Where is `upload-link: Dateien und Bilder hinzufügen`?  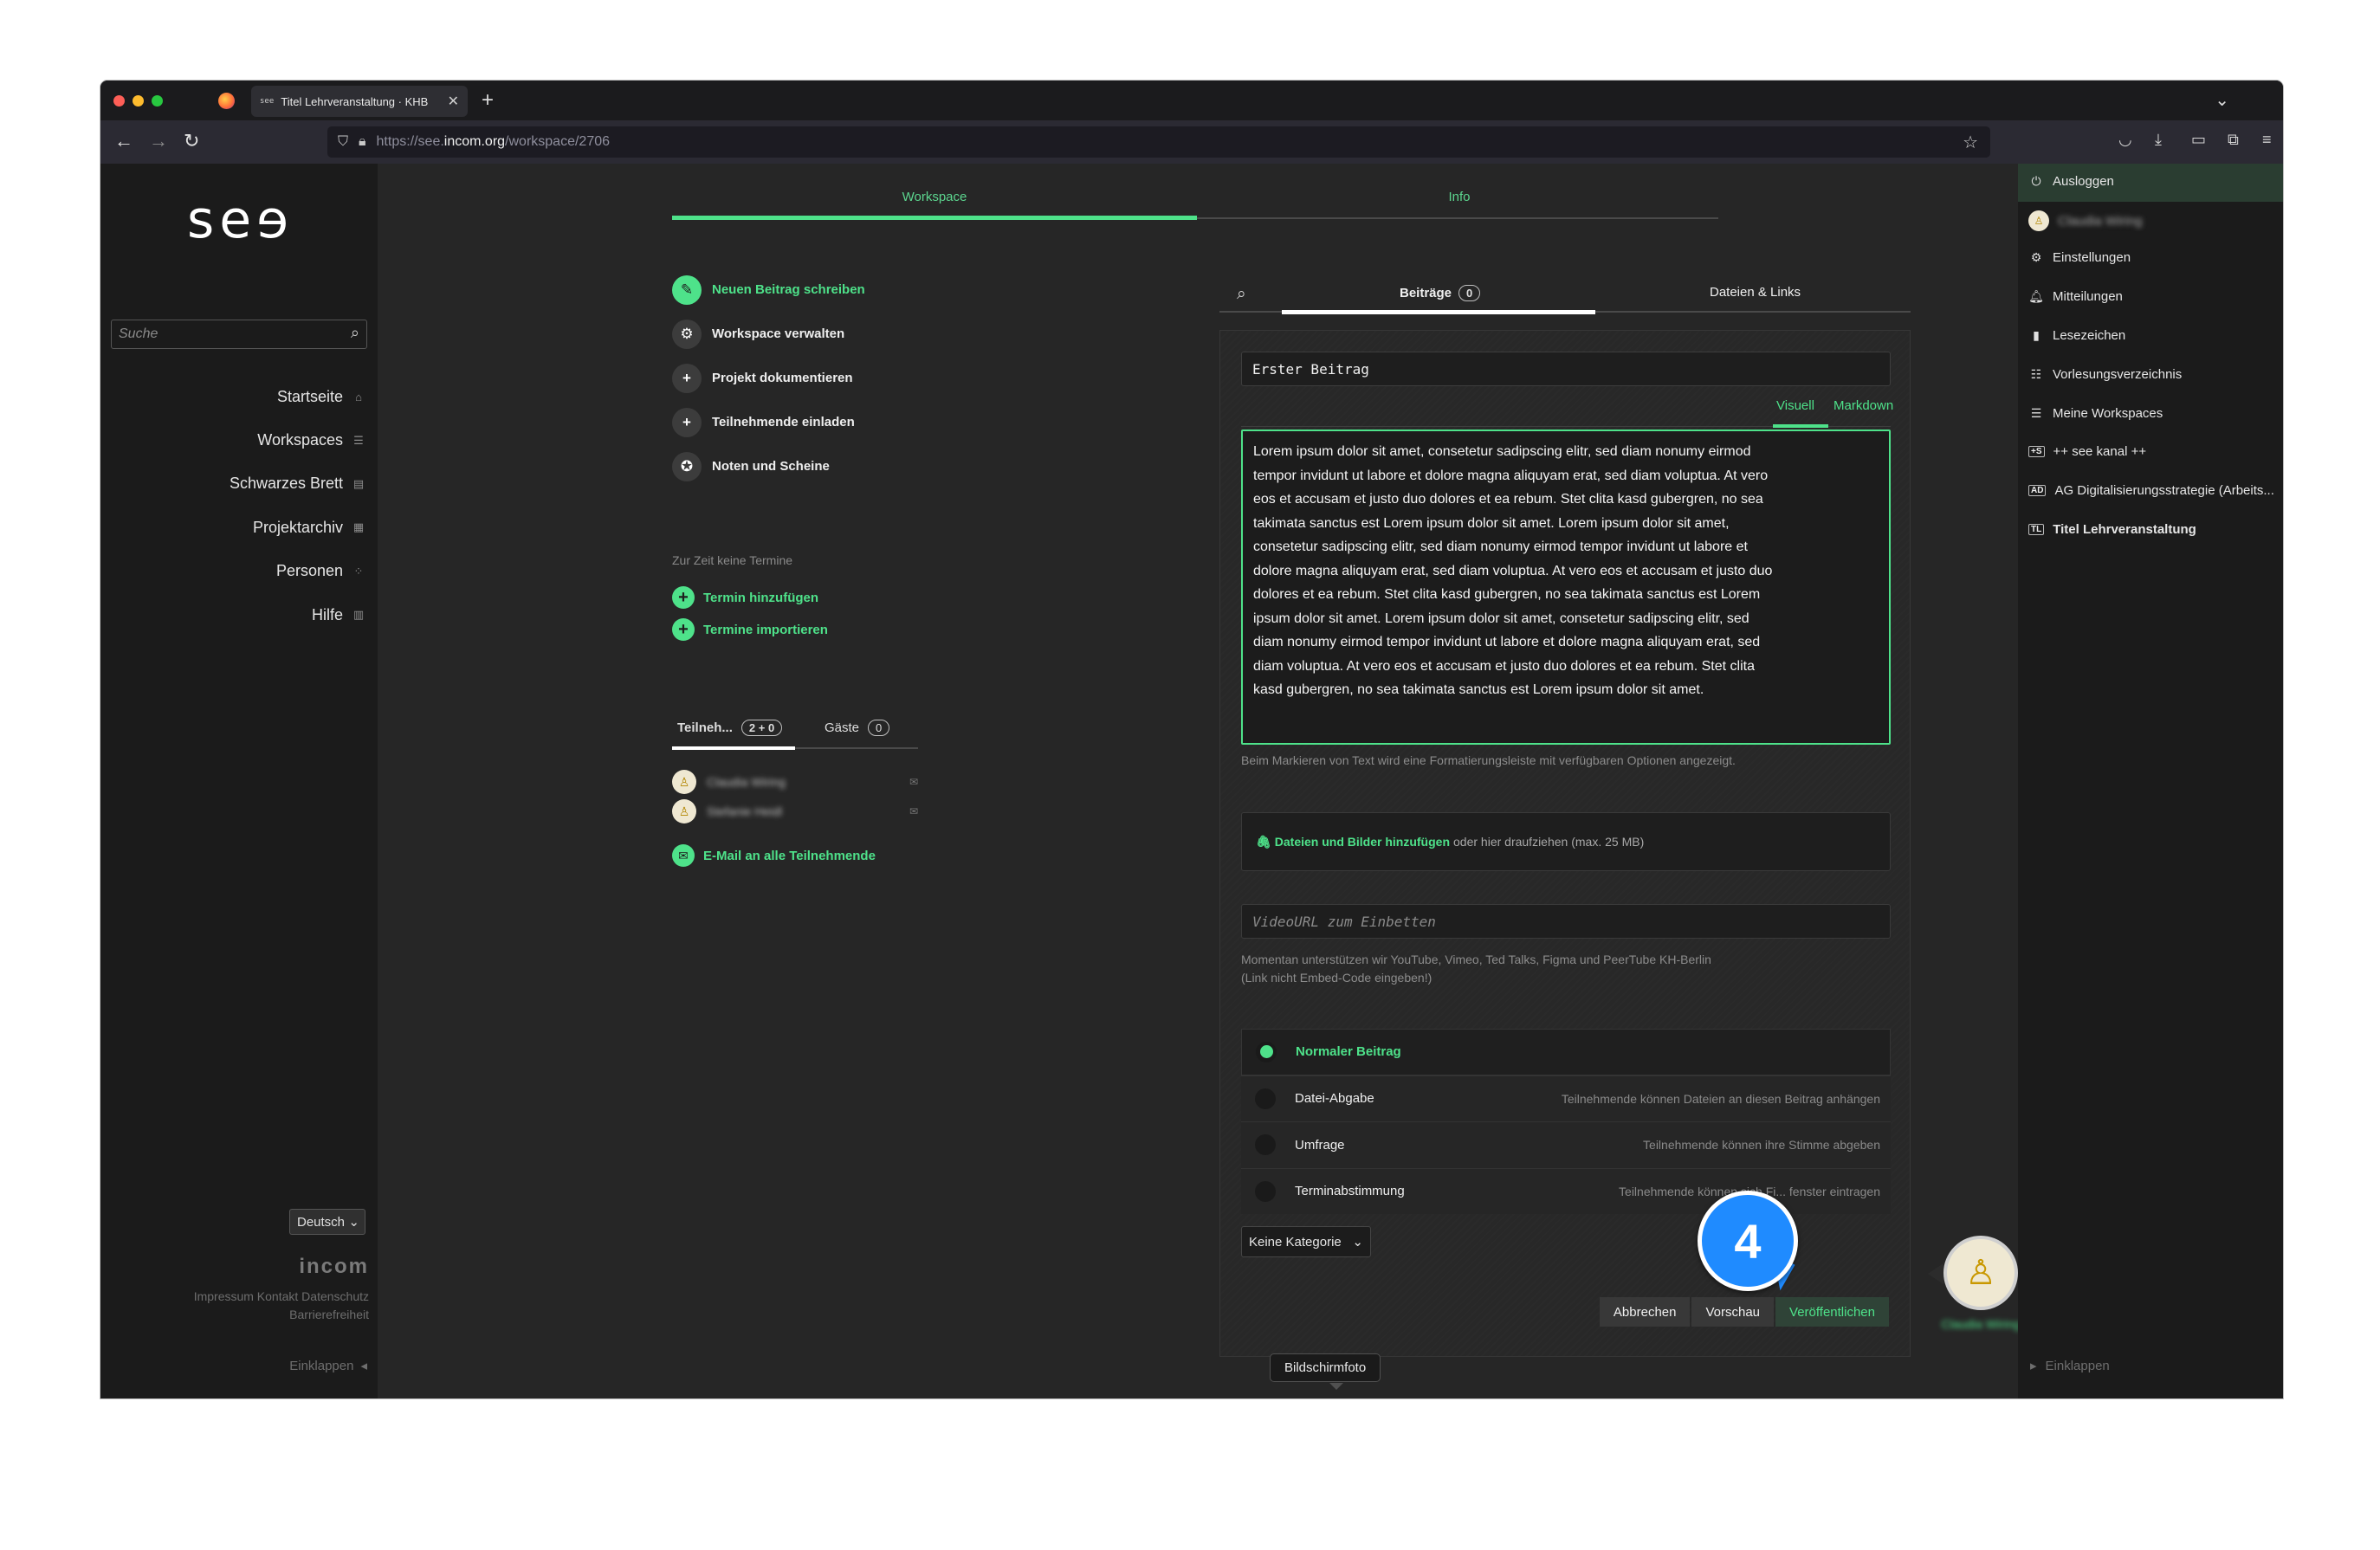
upload-link: Dateien und Bilder hinzufügen is located at coordinates (1362, 842).